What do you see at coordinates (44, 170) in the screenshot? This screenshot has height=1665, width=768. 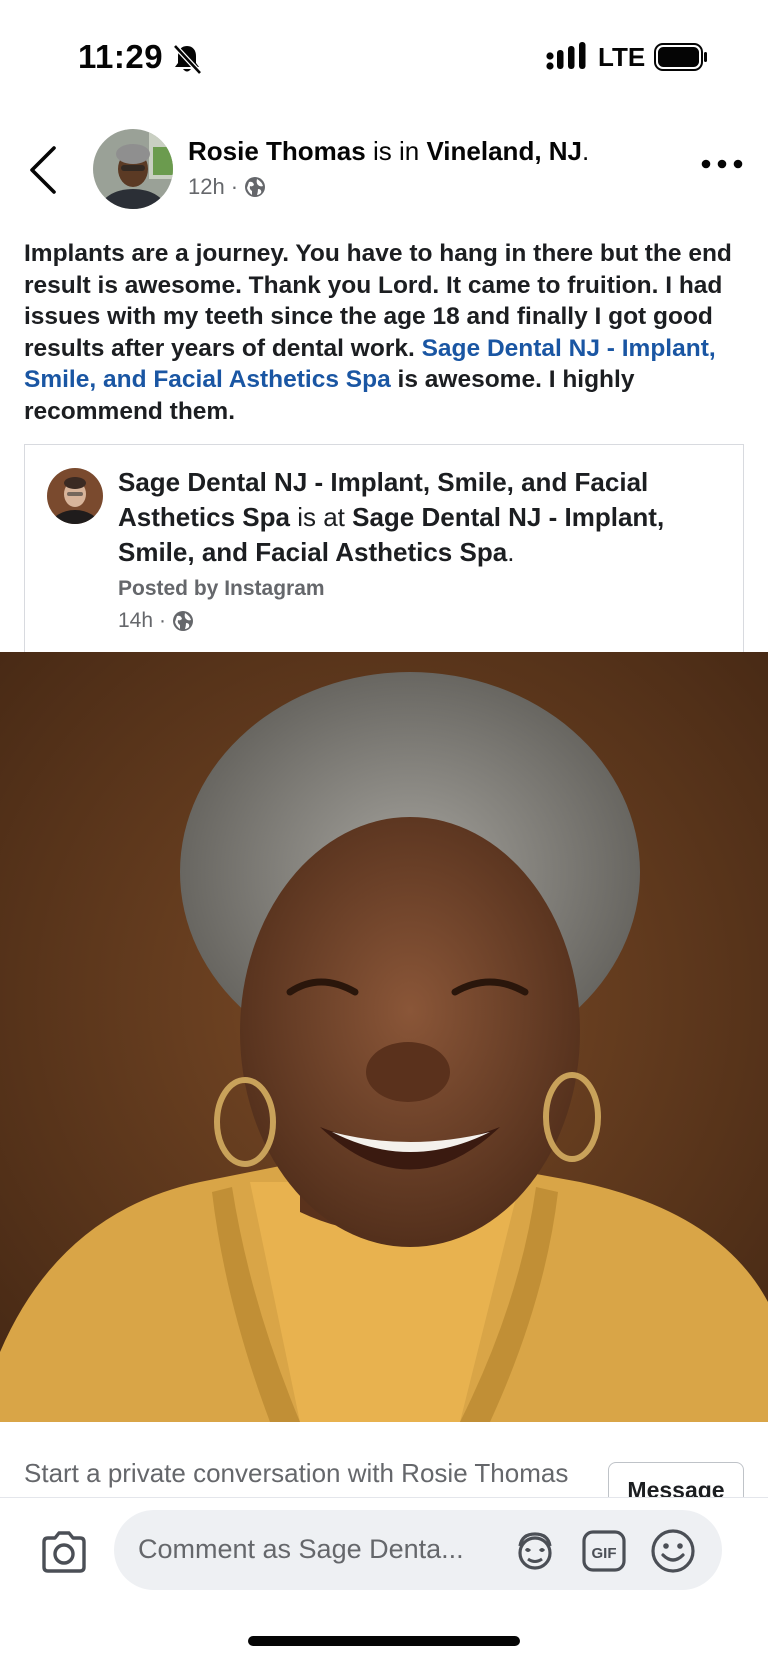 I see `back-arrow-icon` at bounding box center [44, 170].